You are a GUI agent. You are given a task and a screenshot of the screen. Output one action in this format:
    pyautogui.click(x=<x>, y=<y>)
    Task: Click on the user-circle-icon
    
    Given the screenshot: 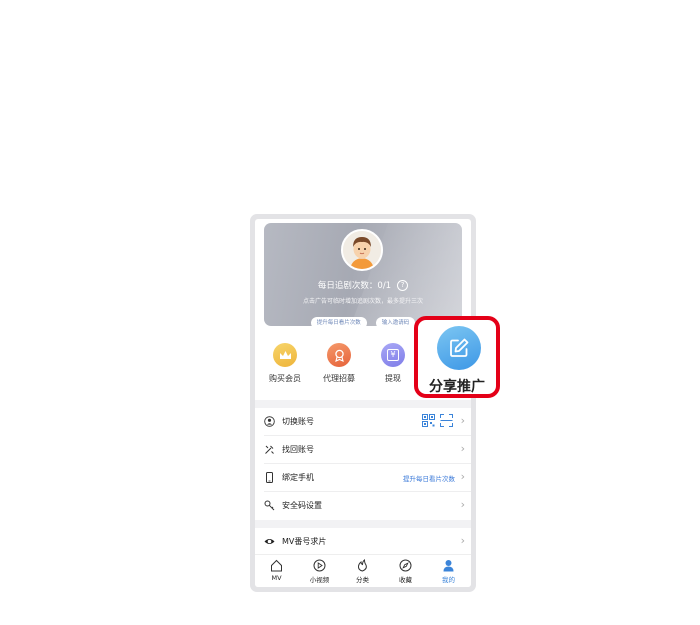 What is the action you would take?
    pyautogui.click(x=269, y=421)
    